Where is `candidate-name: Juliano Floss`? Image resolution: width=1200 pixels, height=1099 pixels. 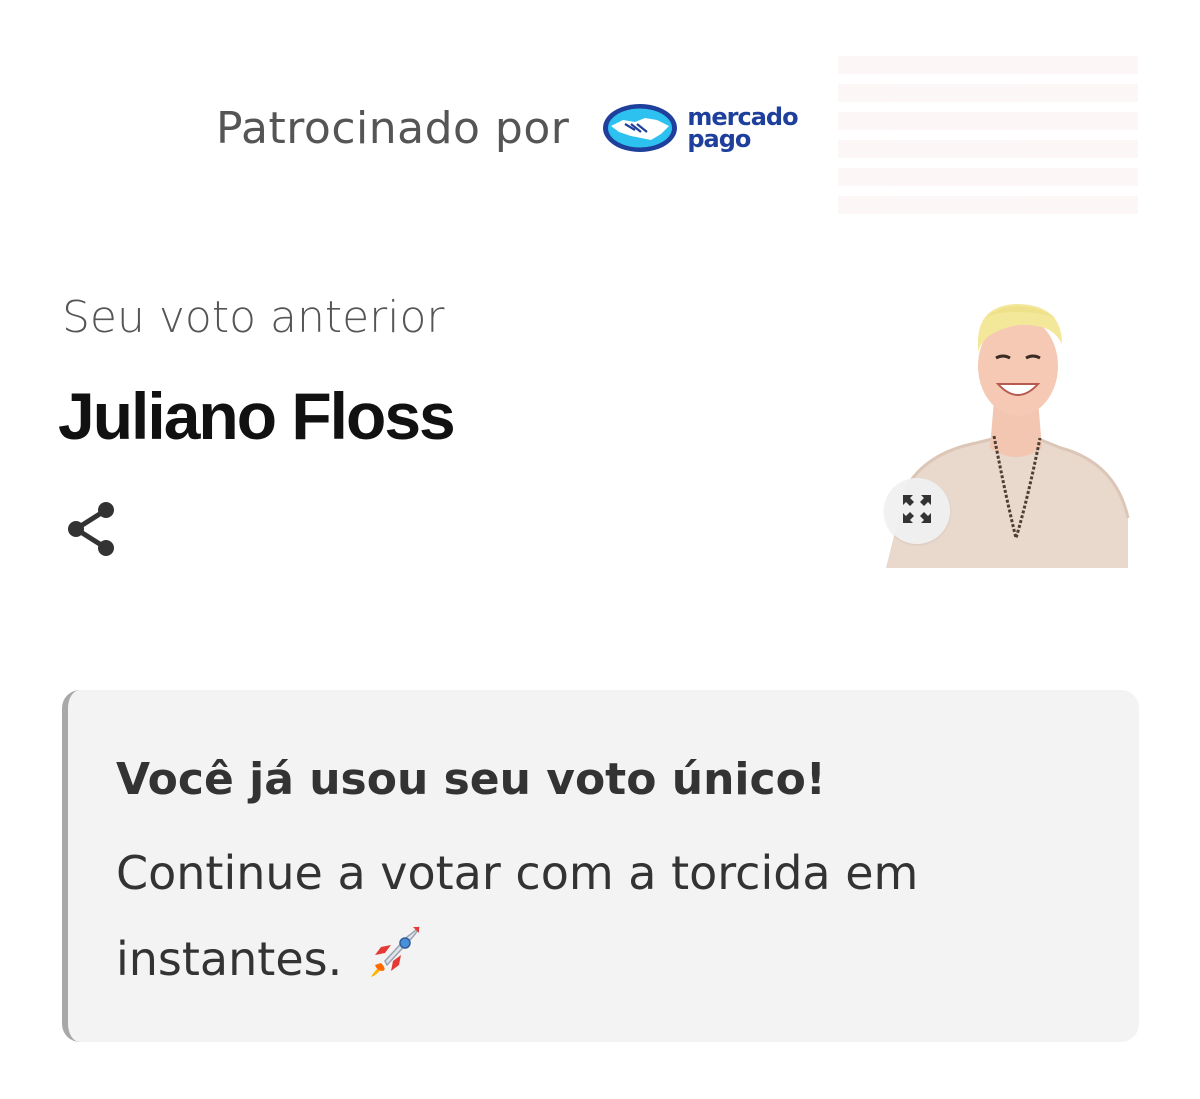
candidate-name: Juliano Floss is located at coordinates (257, 416).